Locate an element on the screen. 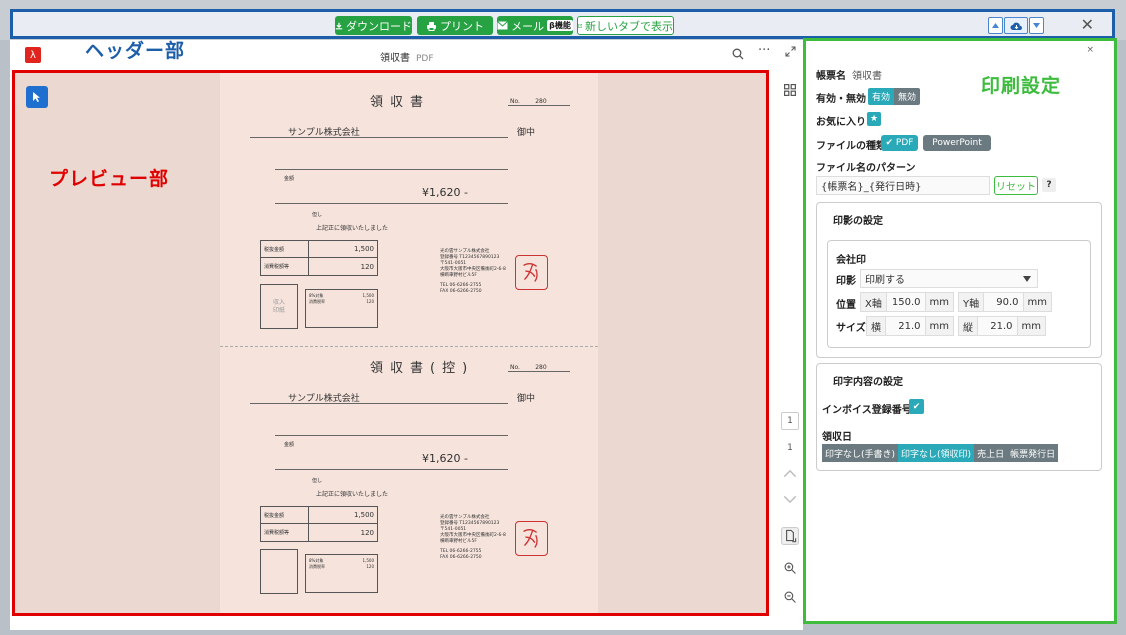  y-axis-field: Y軸 90.0 mm is located at coordinates (1005, 302).